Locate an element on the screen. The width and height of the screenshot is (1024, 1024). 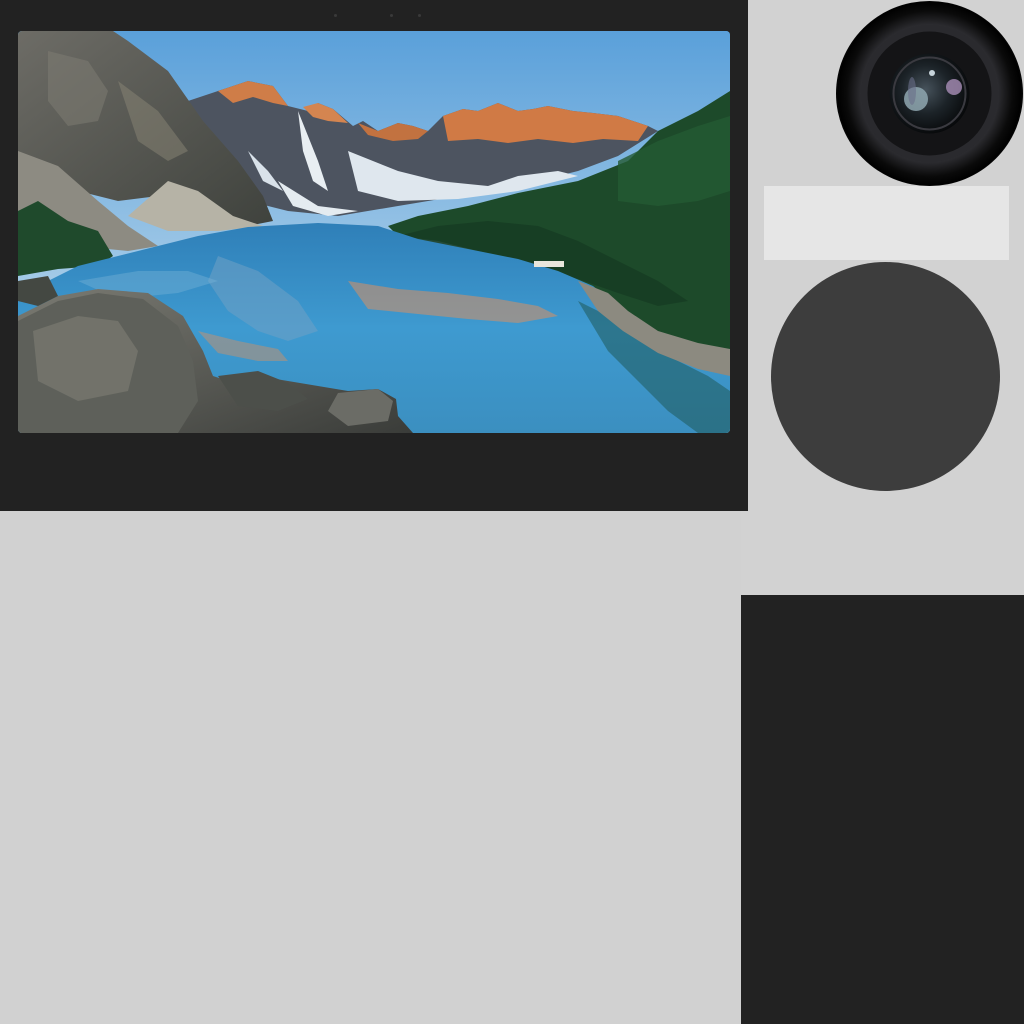
dock is located at coordinates (549, 264).